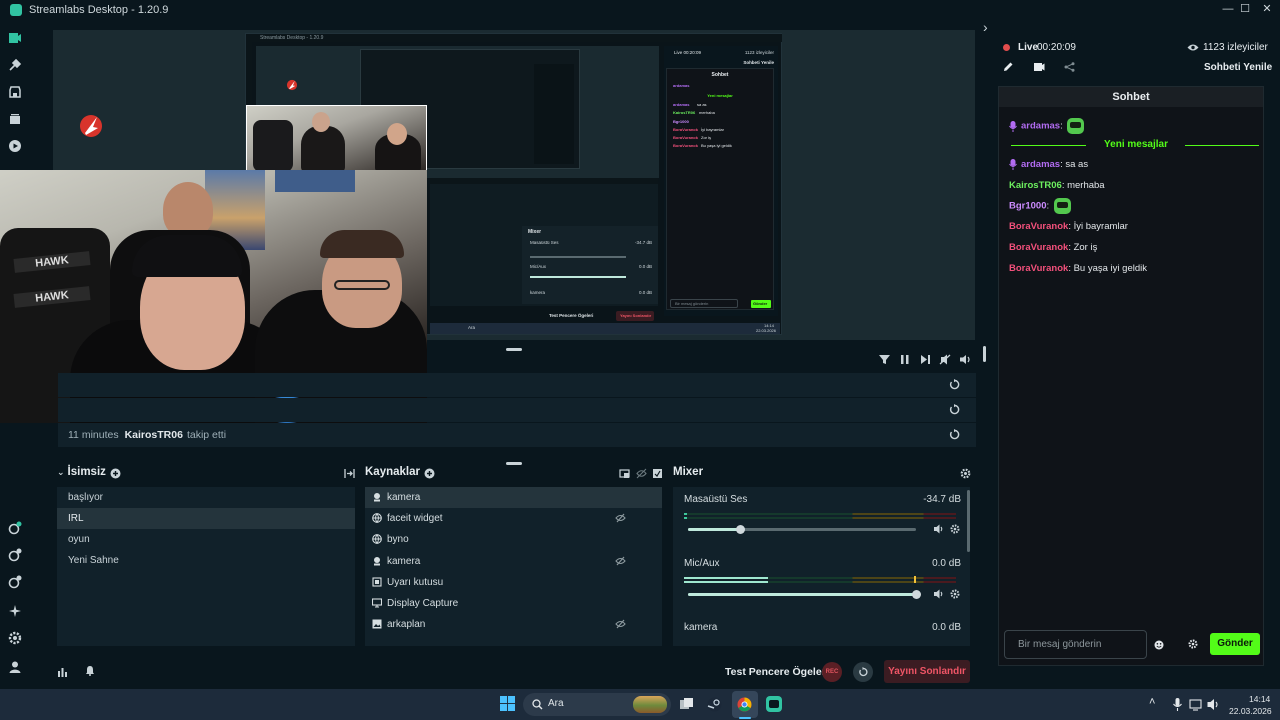  What do you see at coordinates (1152, 702) in the screenshot?
I see `show-hidden-icons-chevron-icon: ˄` at bounding box center [1152, 702].